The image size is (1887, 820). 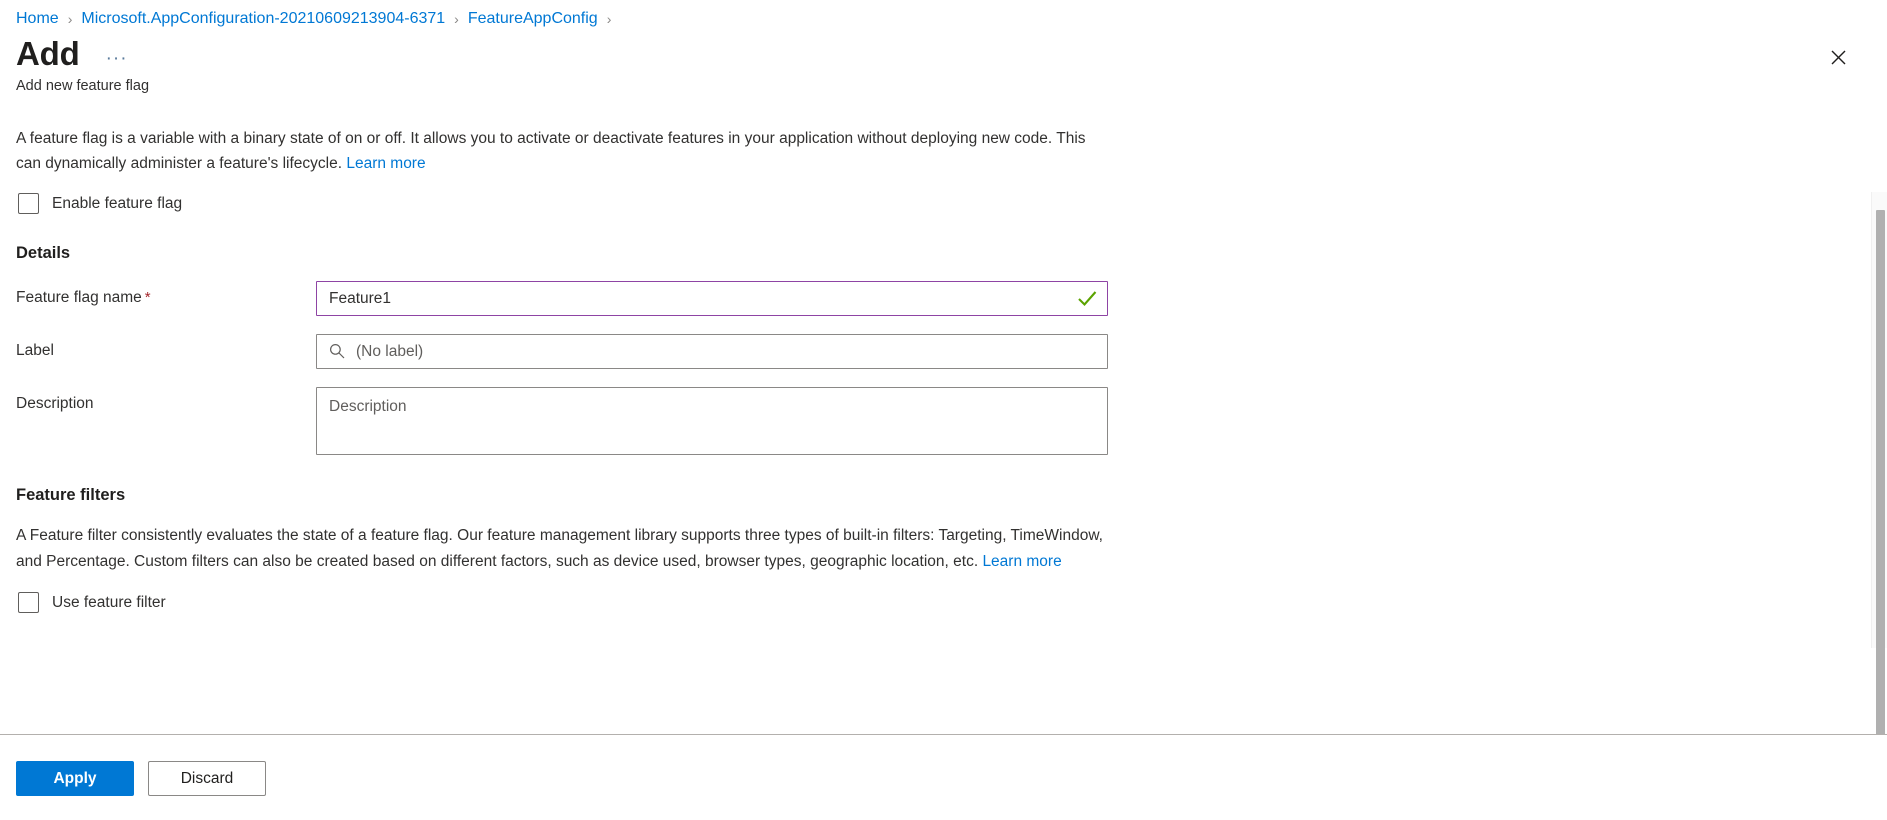 What do you see at coordinates (117, 58) in the screenshot?
I see `more-options-button: ···` at bounding box center [117, 58].